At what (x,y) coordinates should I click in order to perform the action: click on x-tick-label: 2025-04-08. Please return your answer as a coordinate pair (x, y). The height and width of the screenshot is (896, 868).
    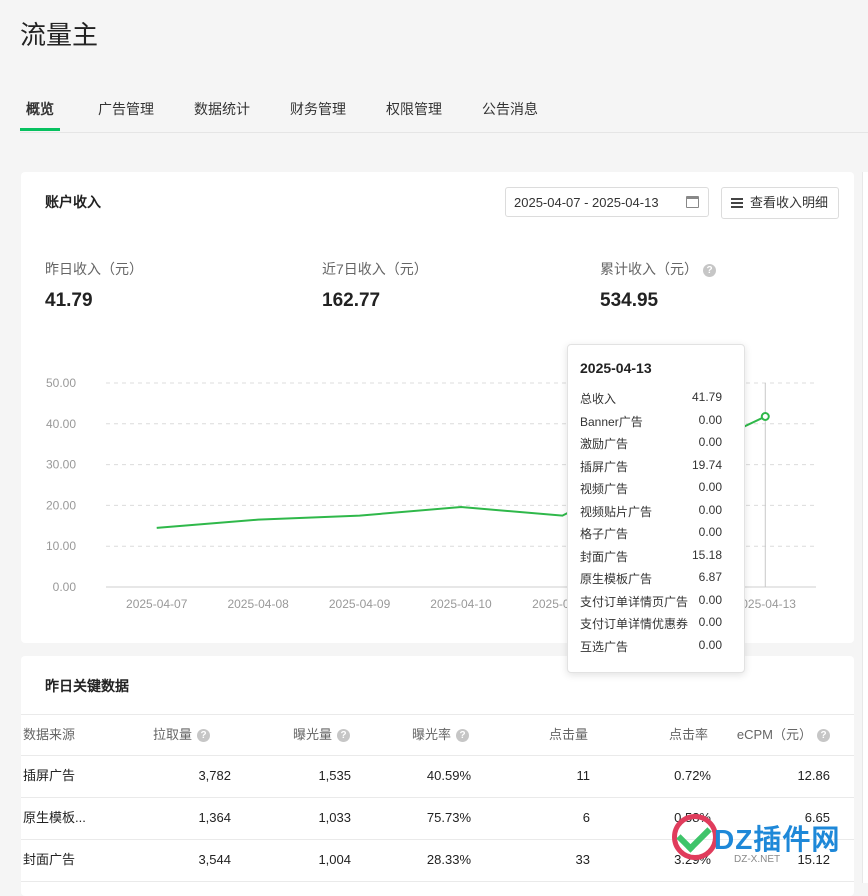
    Looking at the image, I should click on (258, 604).